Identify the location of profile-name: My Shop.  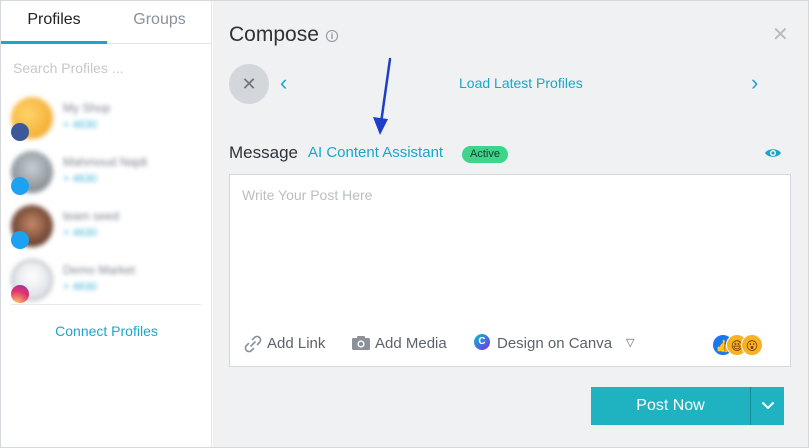
(87, 108).